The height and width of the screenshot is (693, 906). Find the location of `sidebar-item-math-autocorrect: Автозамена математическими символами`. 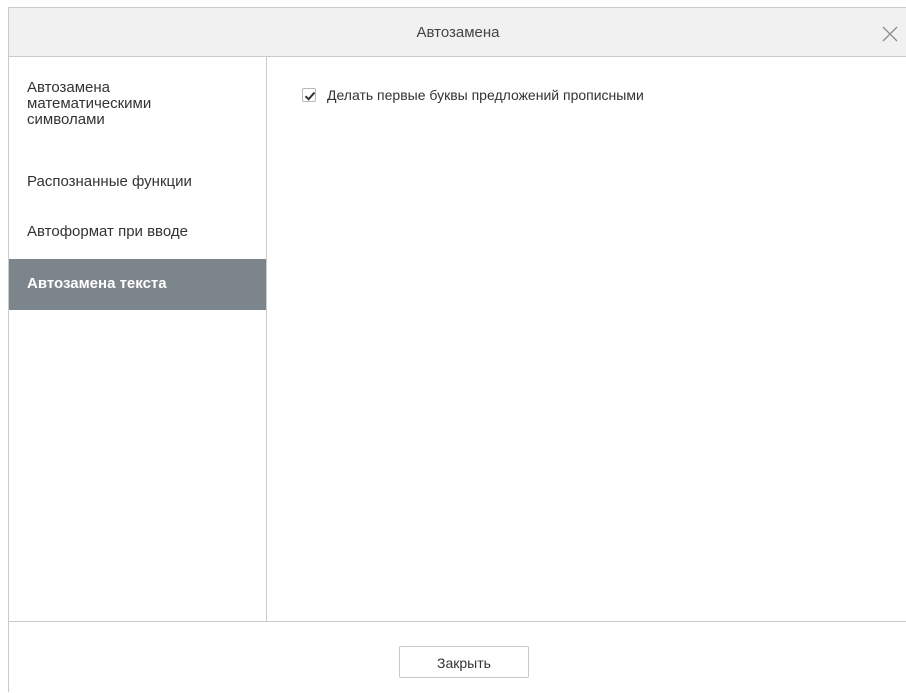

sidebar-item-math-autocorrect: Автозамена математическими символами is located at coordinates (137, 111).